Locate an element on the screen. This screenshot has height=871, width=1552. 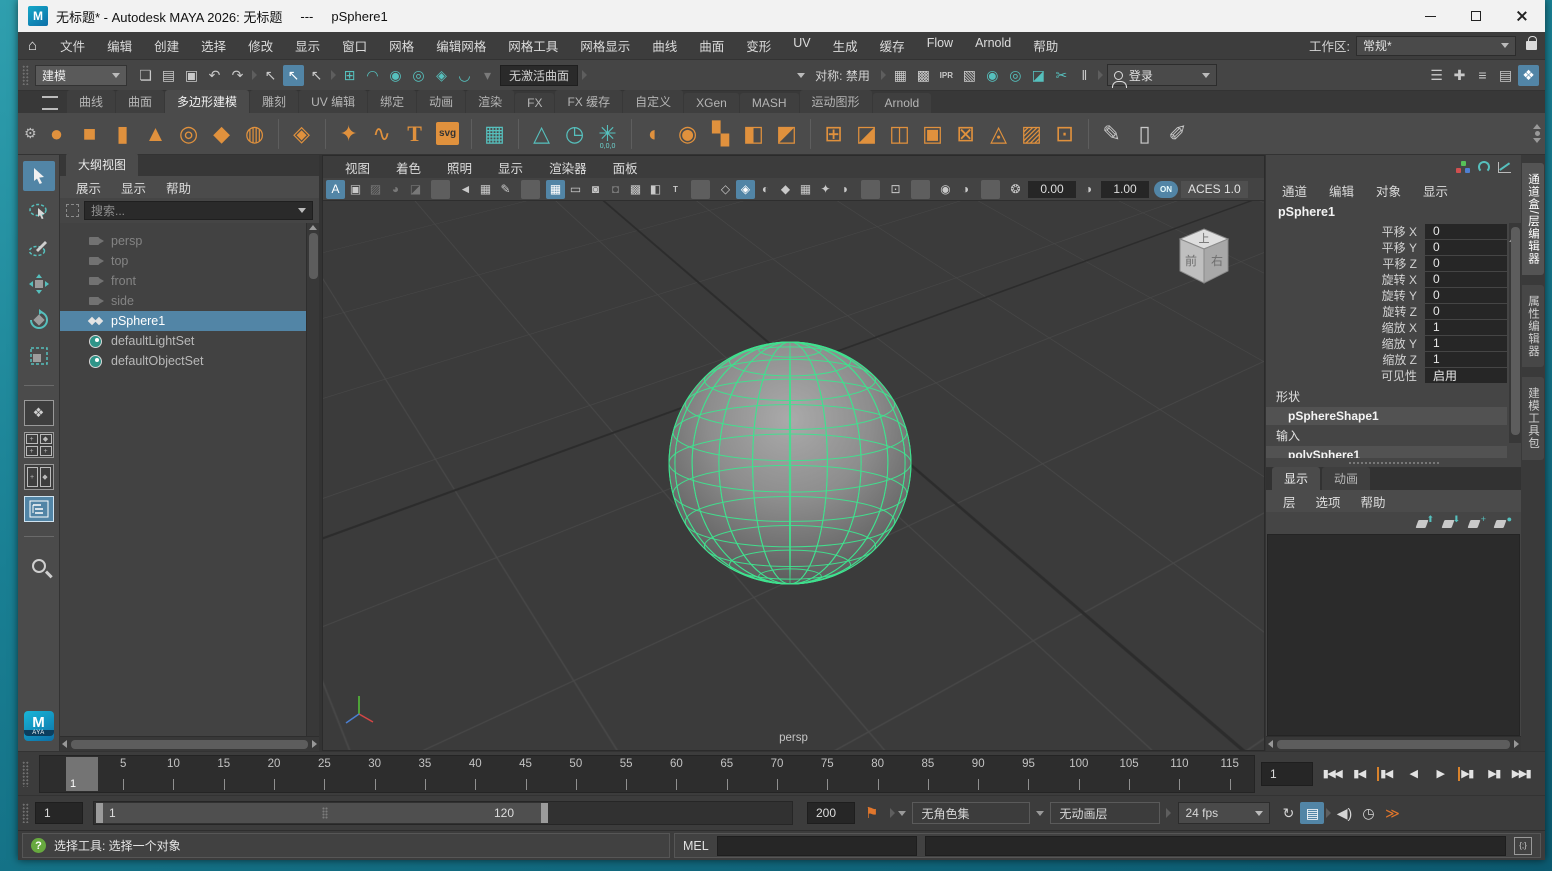
layer-editor-menu-item: 层 is located at coordinates (1289, 501).